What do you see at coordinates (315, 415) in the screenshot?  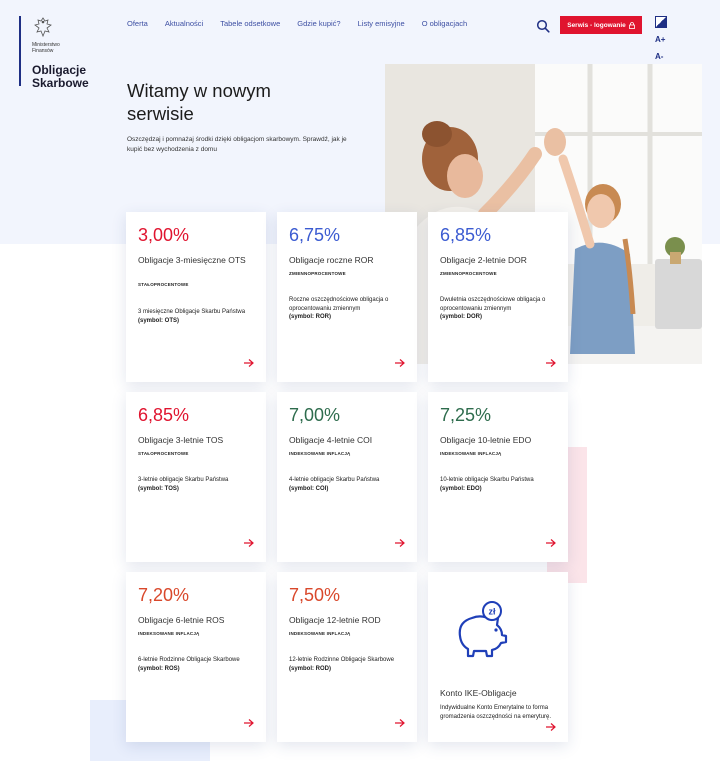 I see `bond-rate: 7,00%` at bounding box center [315, 415].